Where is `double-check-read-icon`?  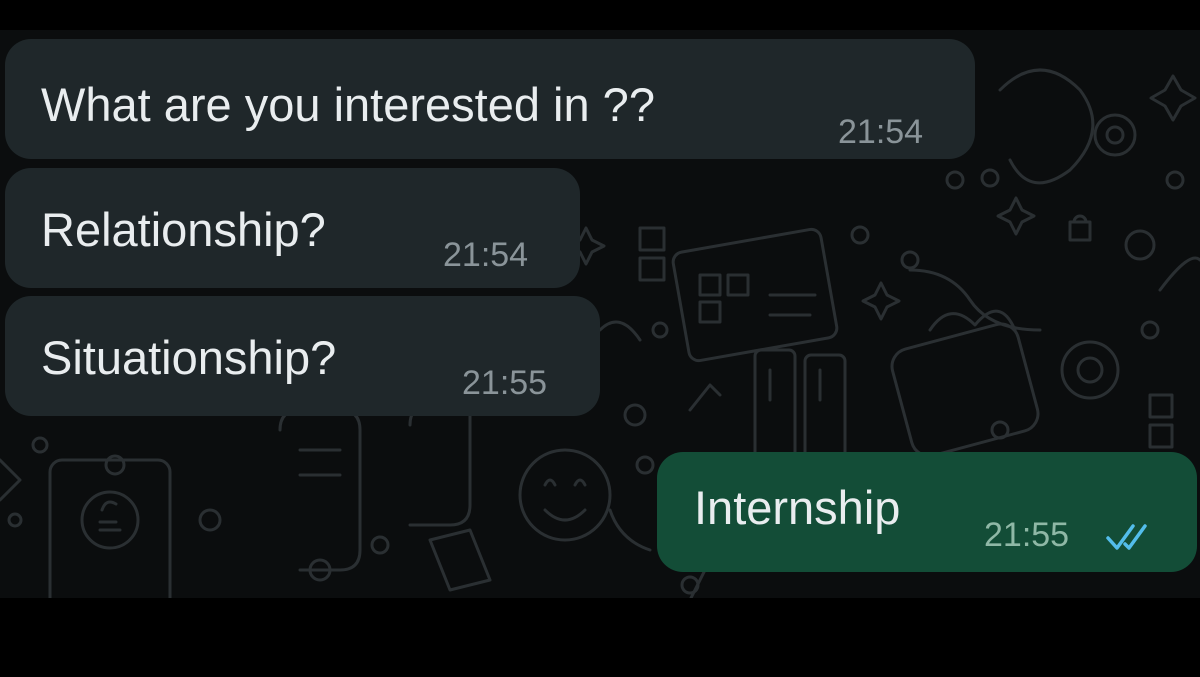 double-check-read-icon is located at coordinates (1126, 537).